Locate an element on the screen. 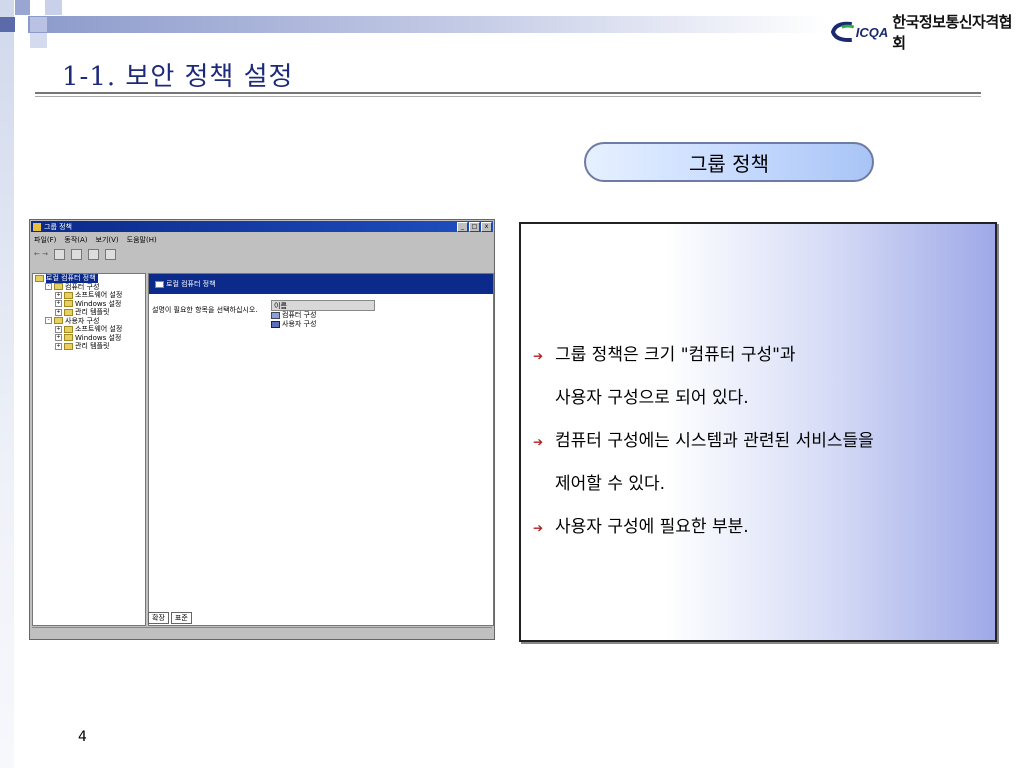 This screenshot has width=1024, height=768. note-text: 사용자 구성에 필요한 부분. is located at coordinates (652, 527).